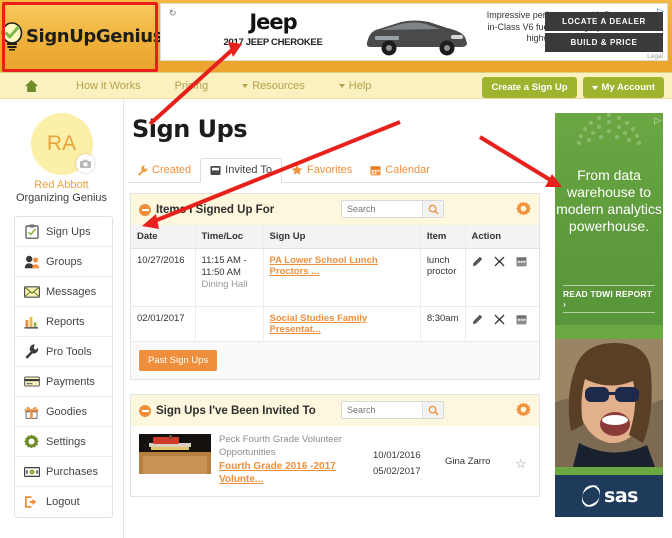  What do you see at coordinates (215, 209) in the screenshot?
I see `panel-title: Items I Signed Up For` at bounding box center [215, 209].